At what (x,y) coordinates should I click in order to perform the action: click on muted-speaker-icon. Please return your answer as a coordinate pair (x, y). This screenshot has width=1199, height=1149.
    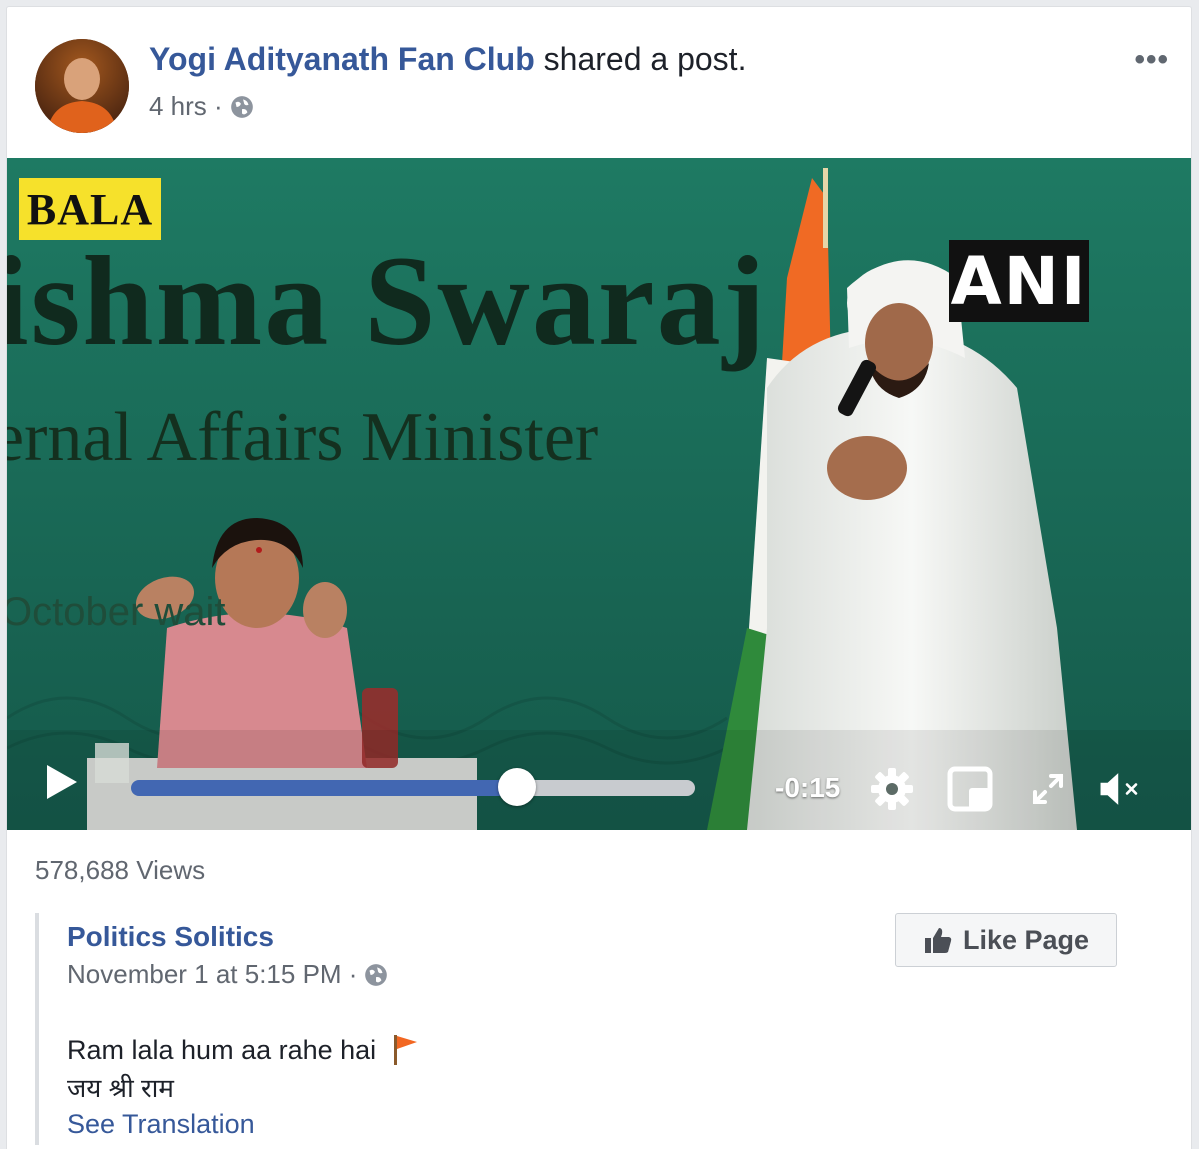
    Looking at the image, I should click on (1120, 789).